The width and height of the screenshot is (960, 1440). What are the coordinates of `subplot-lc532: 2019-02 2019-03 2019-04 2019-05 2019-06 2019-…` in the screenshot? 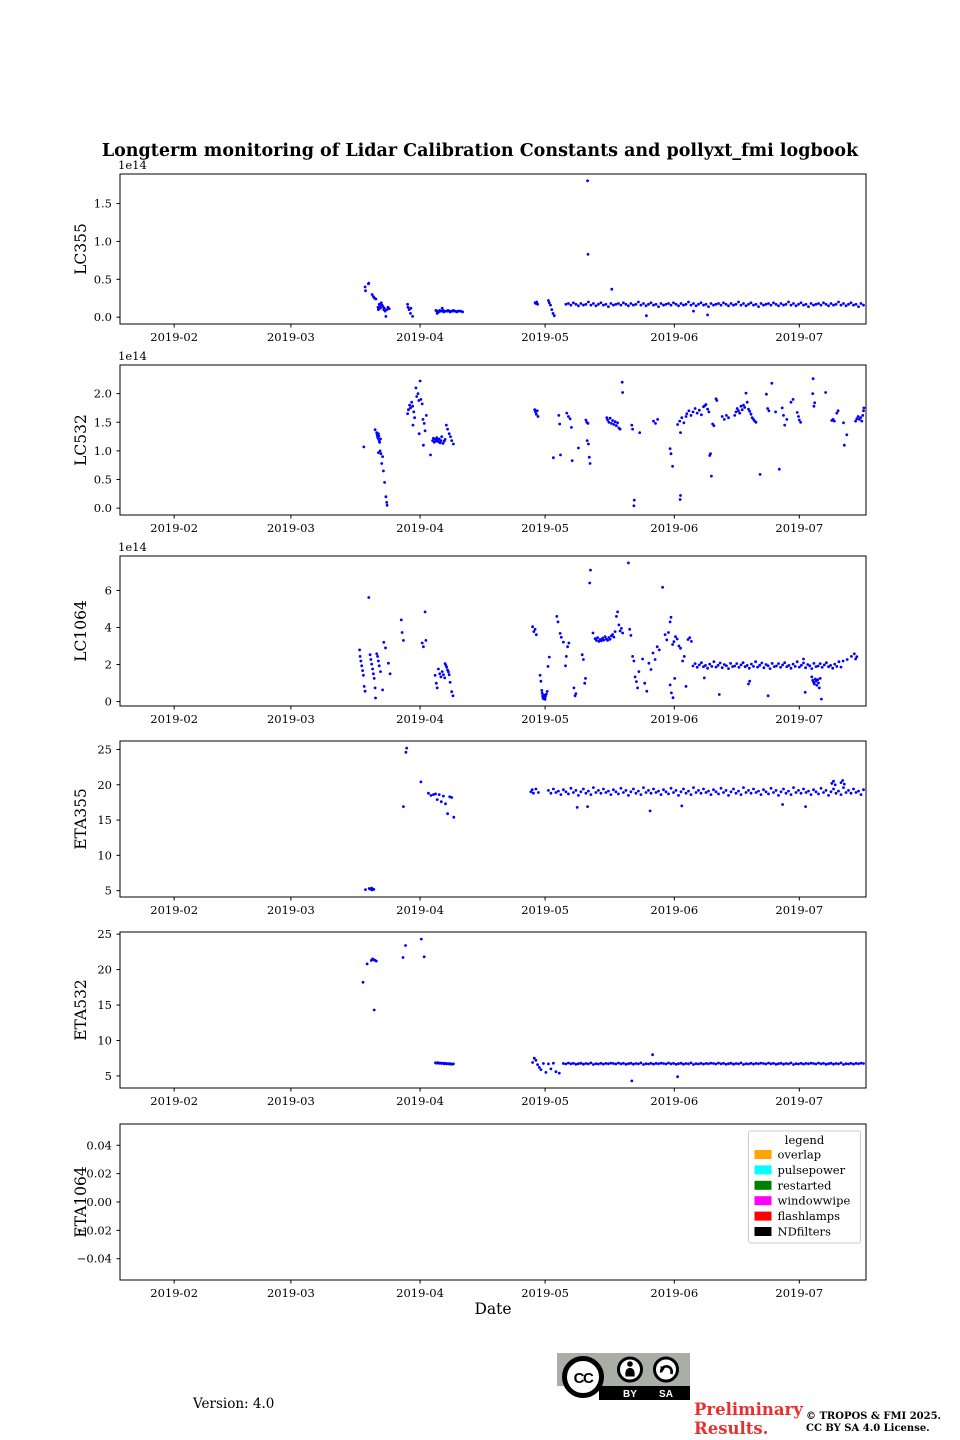 It's located at (469, 442).